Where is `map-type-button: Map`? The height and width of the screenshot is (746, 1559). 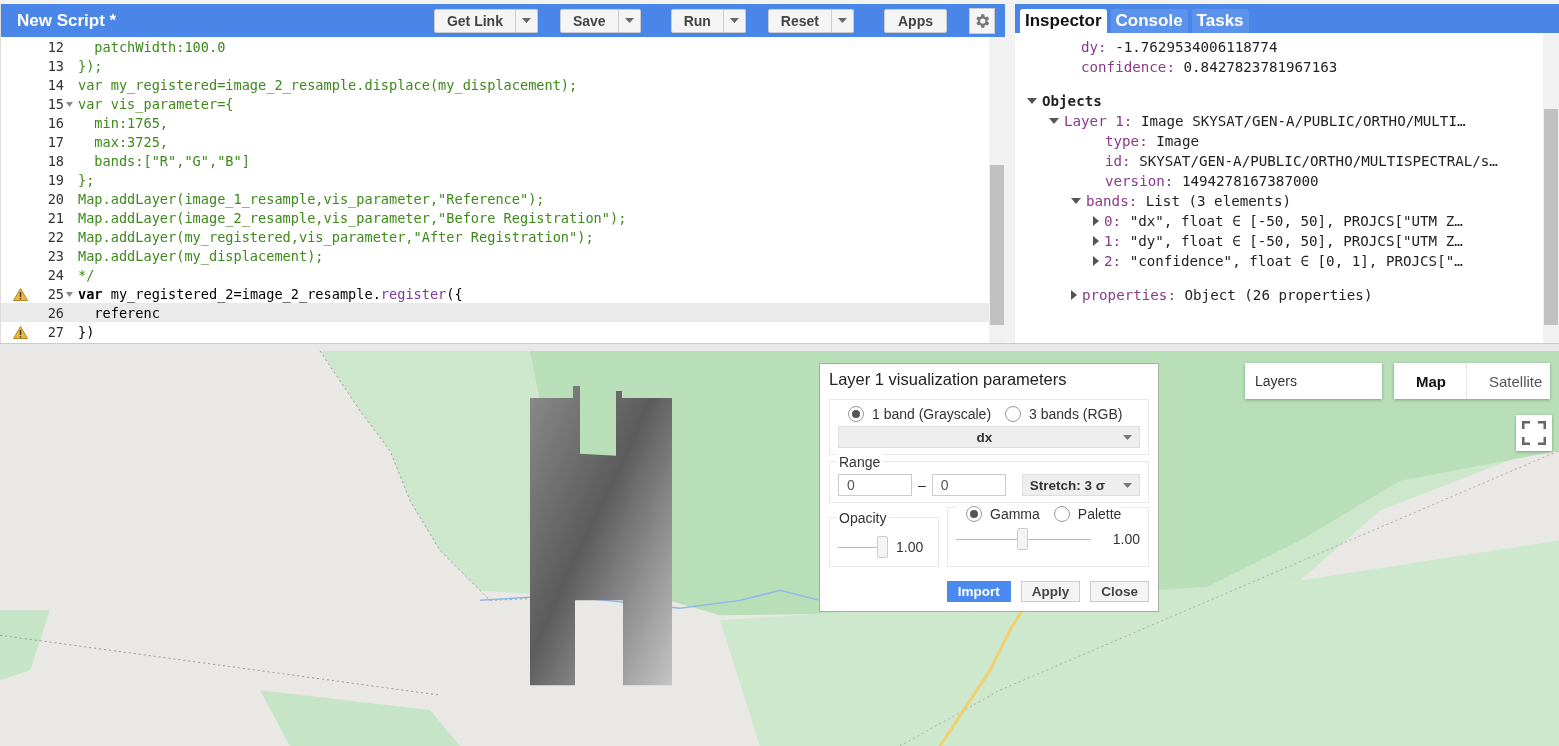 map-type-button: Map is located at coordinates (1430, 381).